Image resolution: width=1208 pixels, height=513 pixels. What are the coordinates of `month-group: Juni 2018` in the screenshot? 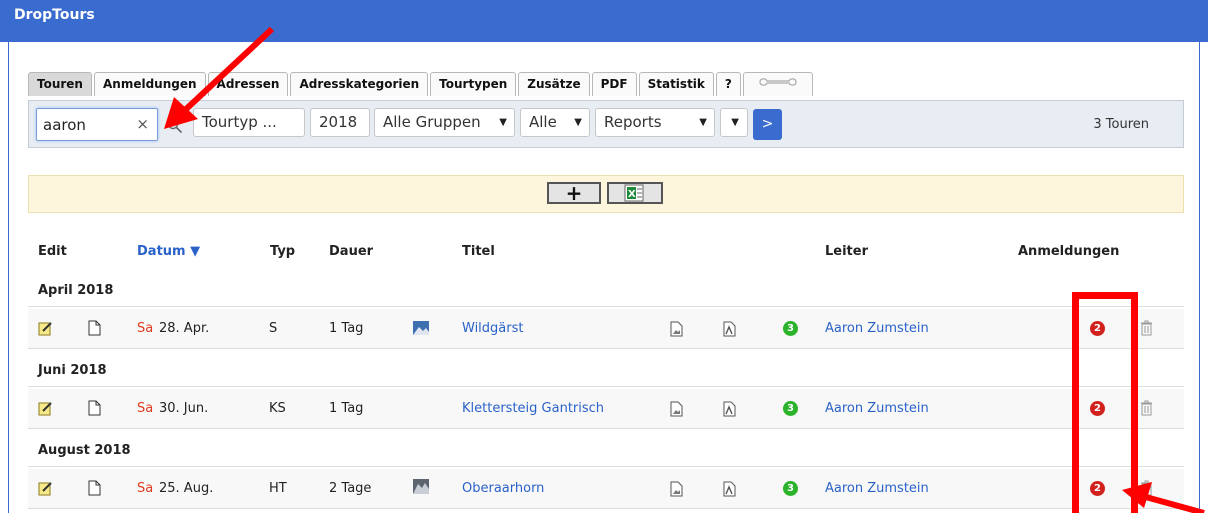 It's located at (606, 371).